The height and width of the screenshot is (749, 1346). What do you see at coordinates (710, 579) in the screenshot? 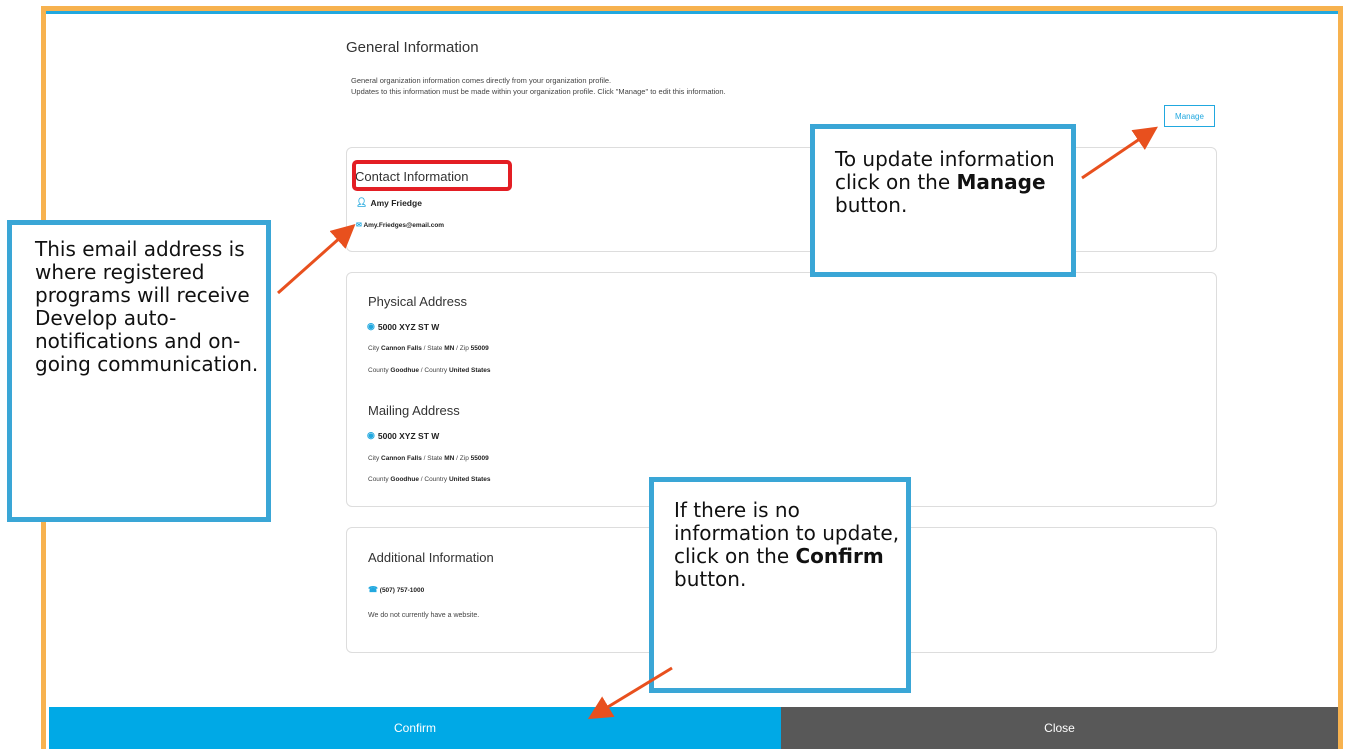
I see `confirm-callout-tail: button.` at bounding box center [710, 579].